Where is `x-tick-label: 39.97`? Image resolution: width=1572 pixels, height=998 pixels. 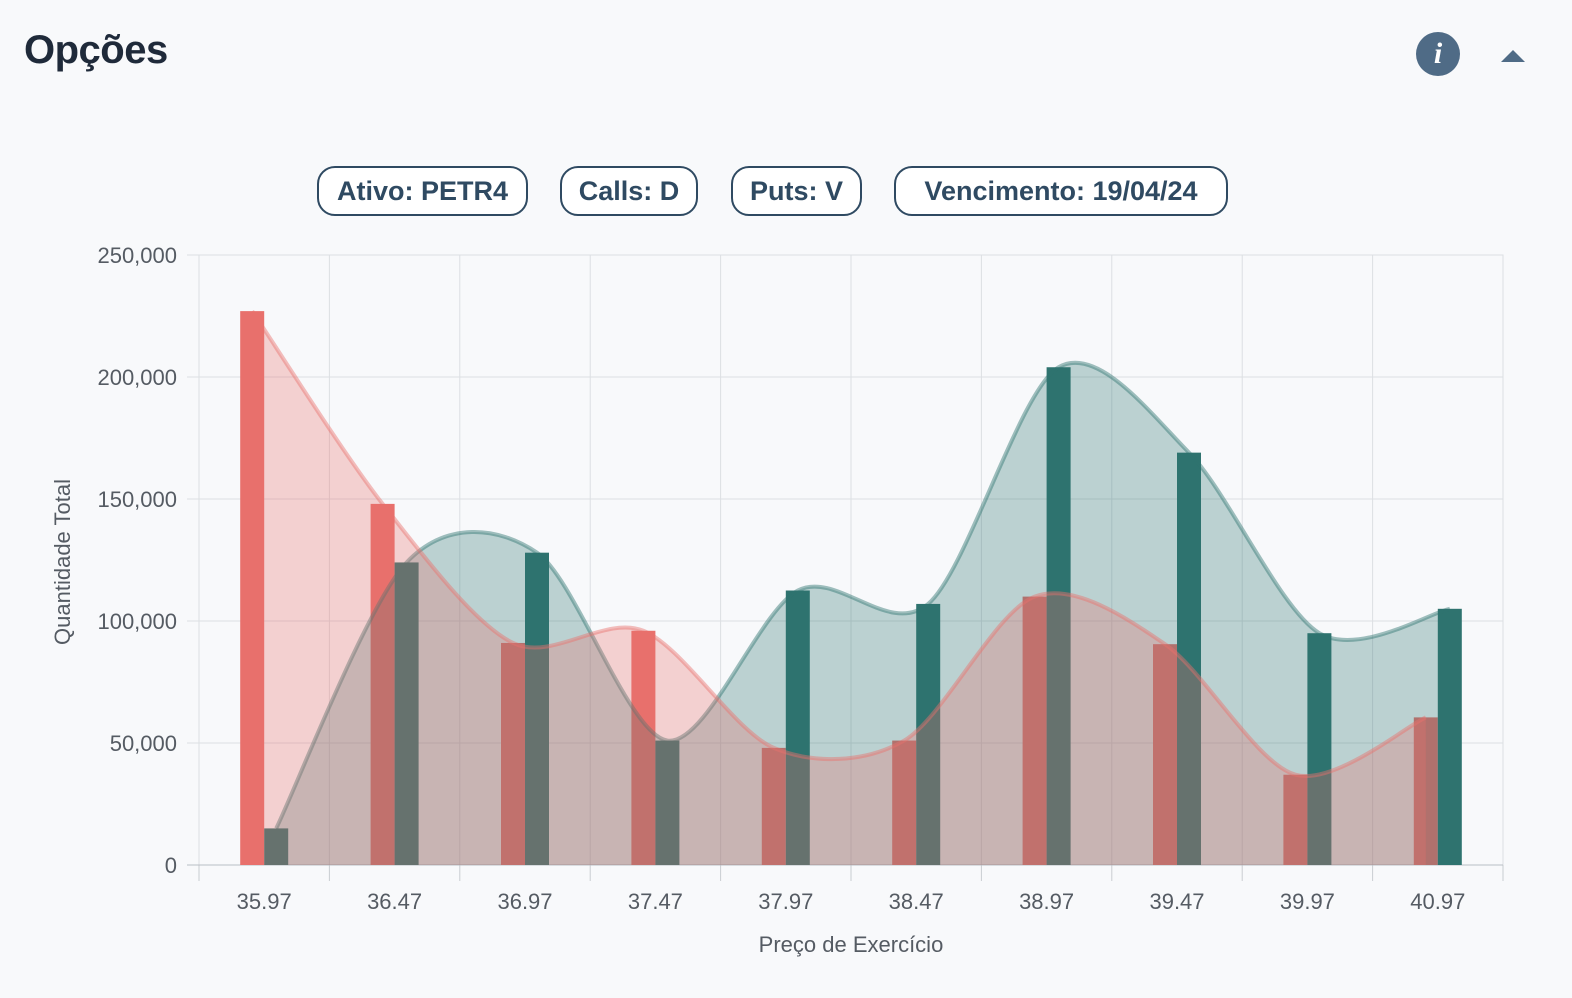 x-tick-label: 39.97 is located at coordinates (1307, 901).